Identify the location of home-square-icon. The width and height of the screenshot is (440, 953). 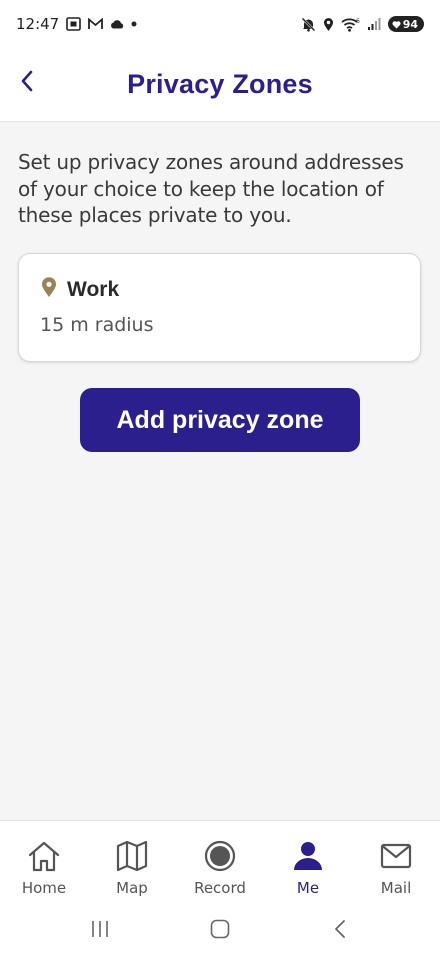
(220, 929).